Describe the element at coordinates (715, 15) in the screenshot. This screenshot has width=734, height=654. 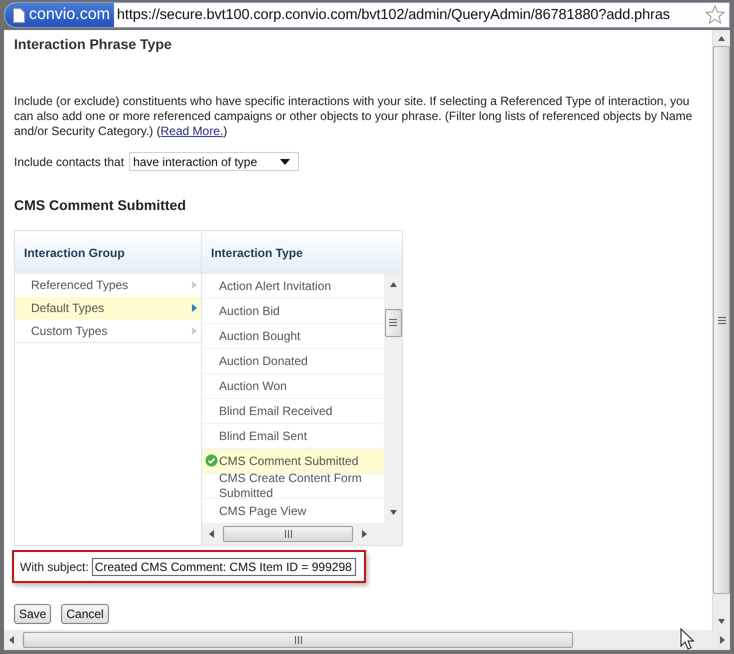
I see `star-icon` at that location.